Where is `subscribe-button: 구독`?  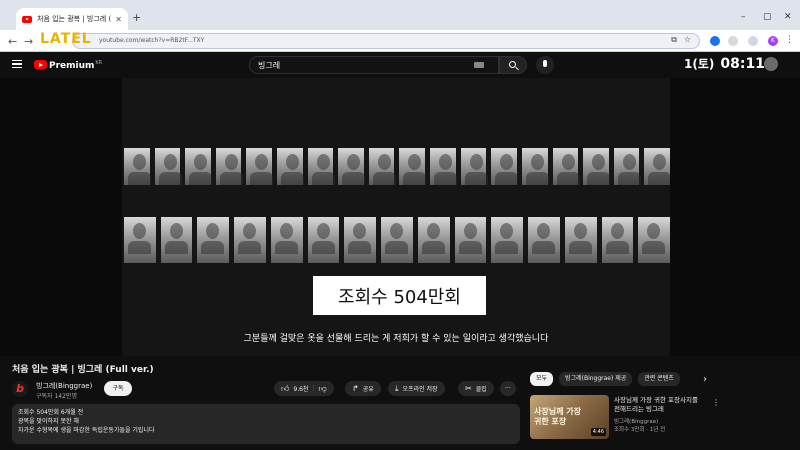
subscribe-button: 구독 is located at coordinates (118, 388).